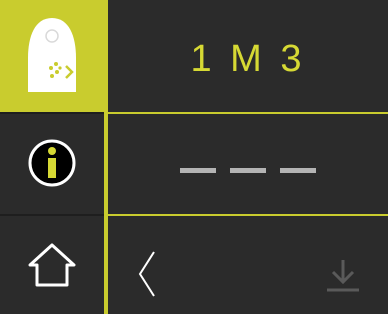  I want to click on sidebar-item-sensor, so click(52, 56).